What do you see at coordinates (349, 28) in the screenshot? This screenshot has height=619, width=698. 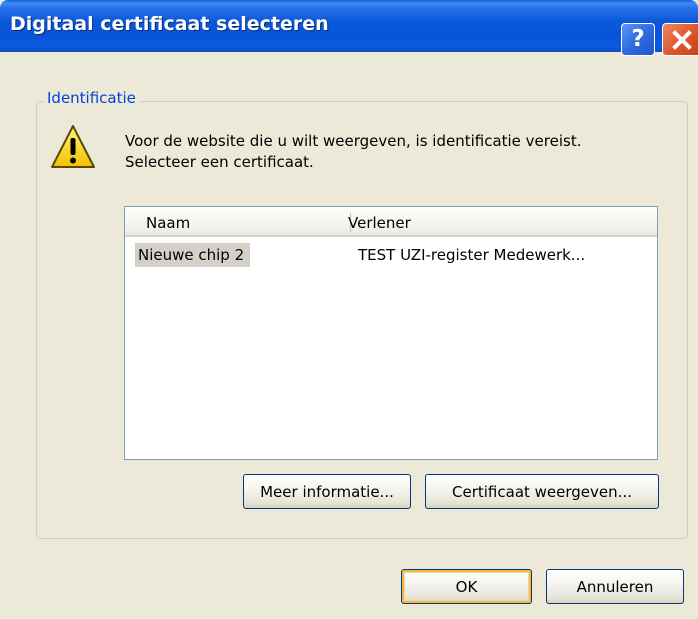 I see `title-bar: Digitaal certificaat selecteren ?` at bounding box center [349, 28].